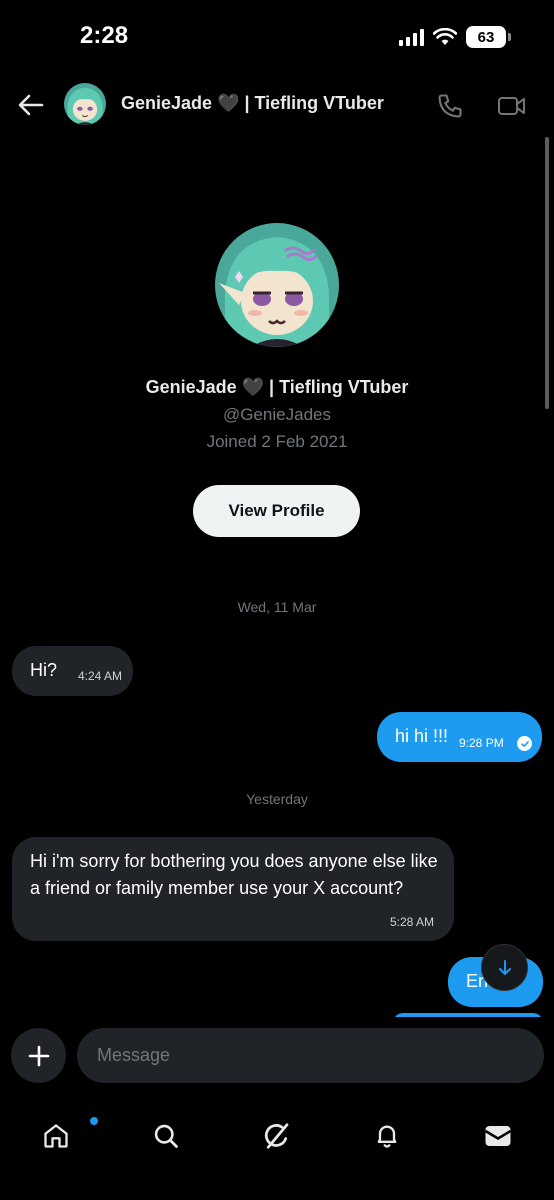 The width and height of the screenshot is (554, 1200). What do you see at coordinates (72, 671) in the screenshot?
I see `message-bubble-incoming: Hi? 4:24 AM` at bounding box center [72, 671].